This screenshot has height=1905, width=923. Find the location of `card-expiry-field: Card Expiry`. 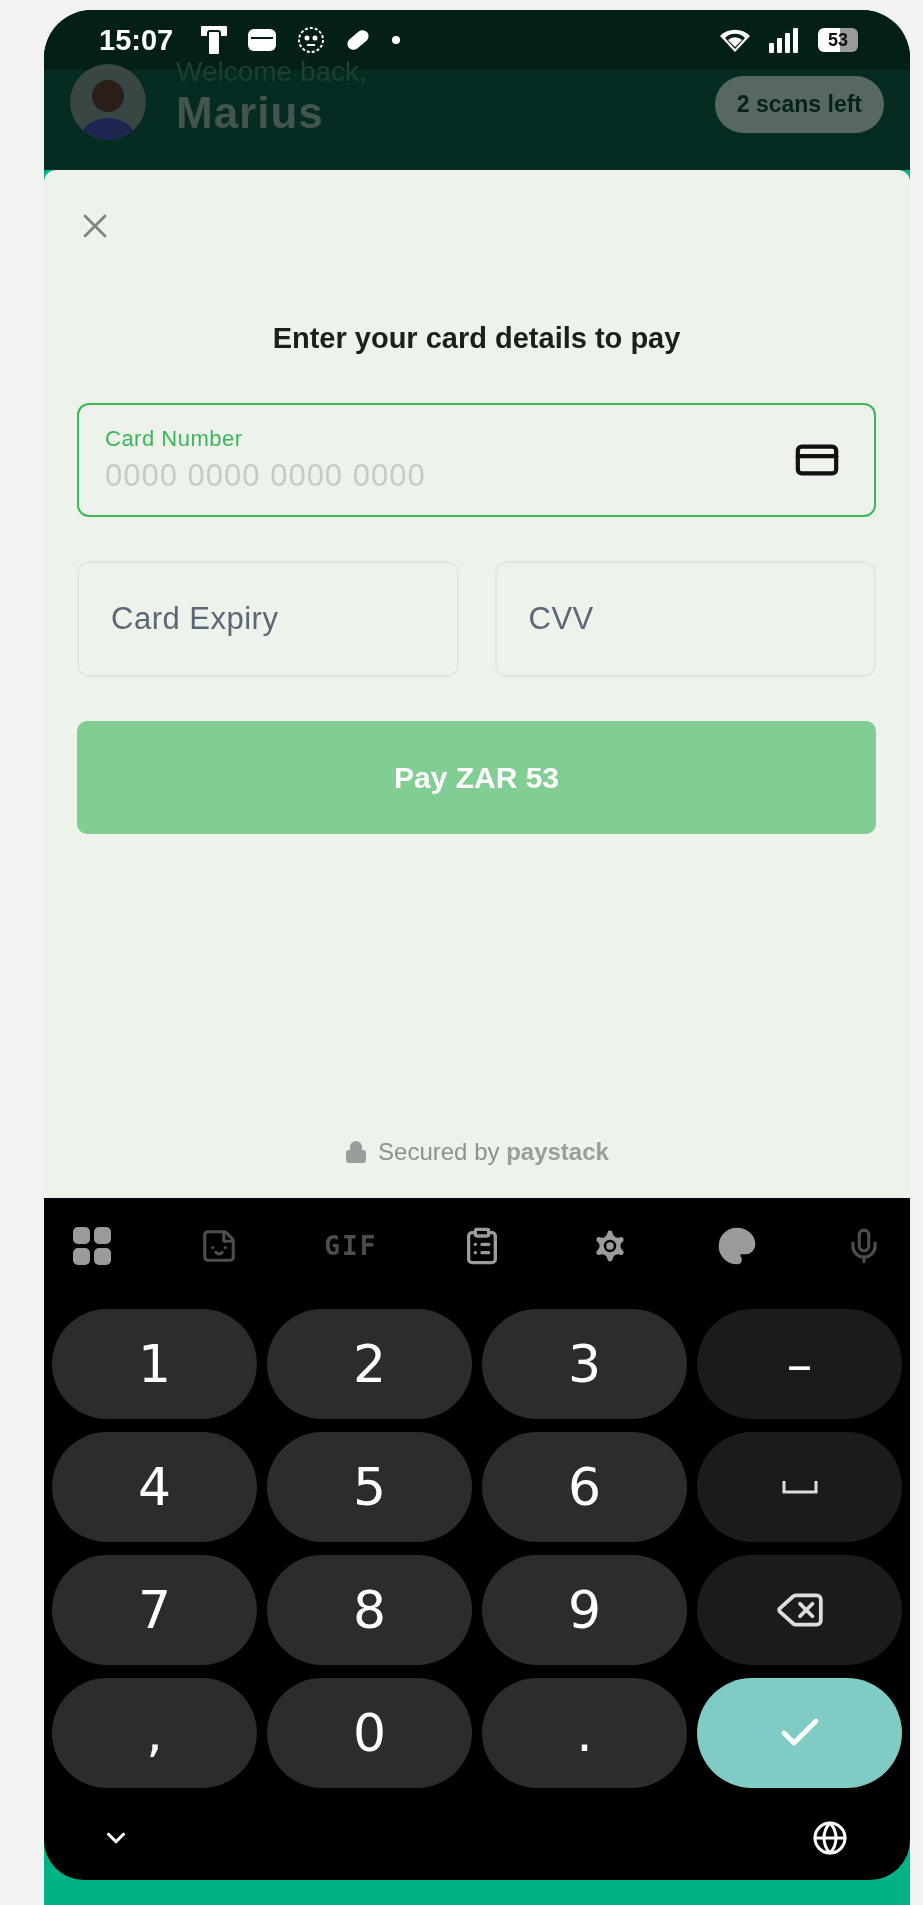

card-expiry-field: Card Expiry is located at coordinates (268, 619).